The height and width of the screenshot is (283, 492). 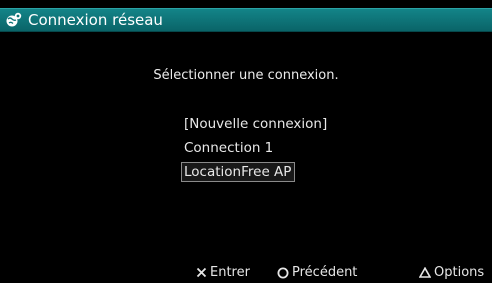 What do you see at coordinates (238, 172) in the screenshot?
I see `connection-item-label: LocationFree AP` at bounding box center [238, 172].